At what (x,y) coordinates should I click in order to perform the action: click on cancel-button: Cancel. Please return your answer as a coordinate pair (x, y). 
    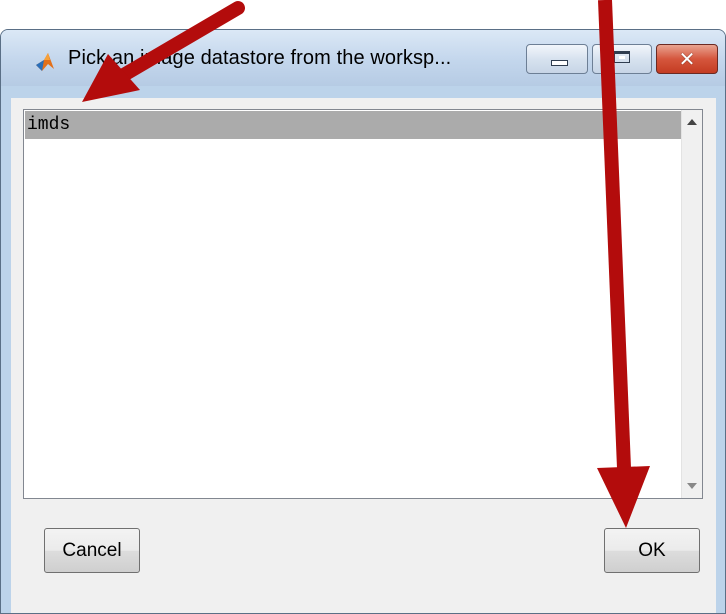
    Looking at the image, I should click on (92, 550).